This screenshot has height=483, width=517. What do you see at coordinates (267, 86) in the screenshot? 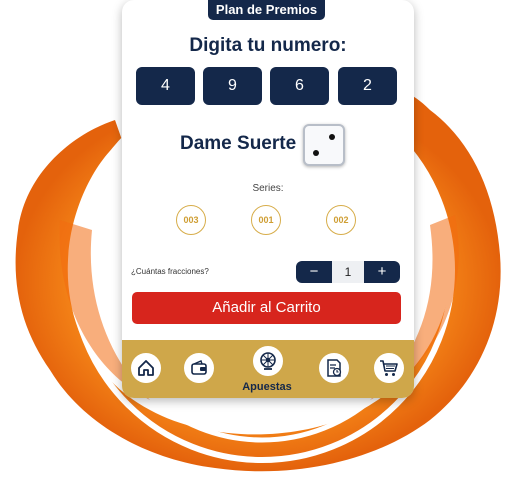
I see `number-digits: 4 9 6 2` at bounding box center [267, 86].